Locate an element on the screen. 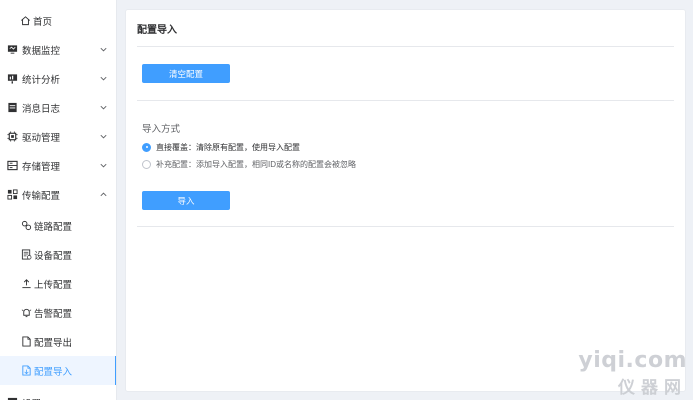  sidebar-subitem-upload-config: 上传配置 is located at coordinates (58, 283).